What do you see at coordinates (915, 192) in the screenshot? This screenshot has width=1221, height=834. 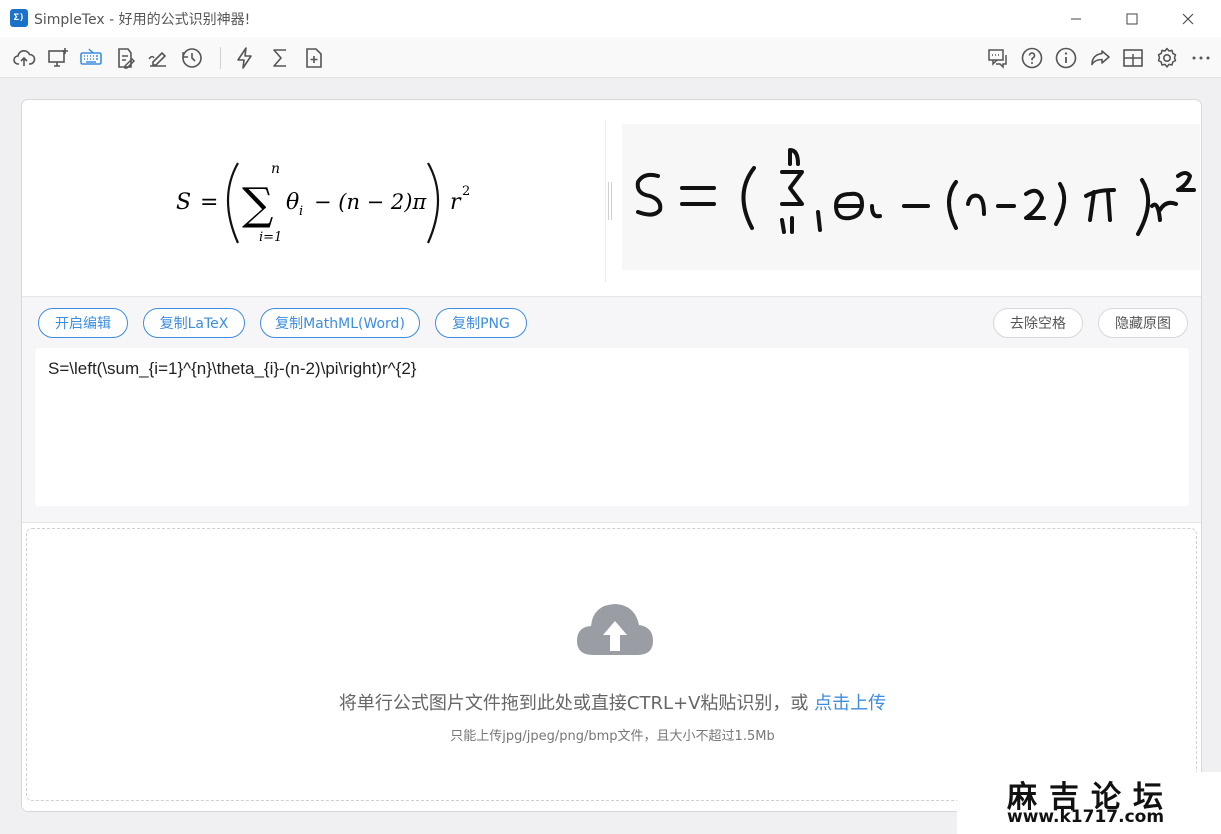 I see `handwritten-formula-image` at bounding box center [915, 192].